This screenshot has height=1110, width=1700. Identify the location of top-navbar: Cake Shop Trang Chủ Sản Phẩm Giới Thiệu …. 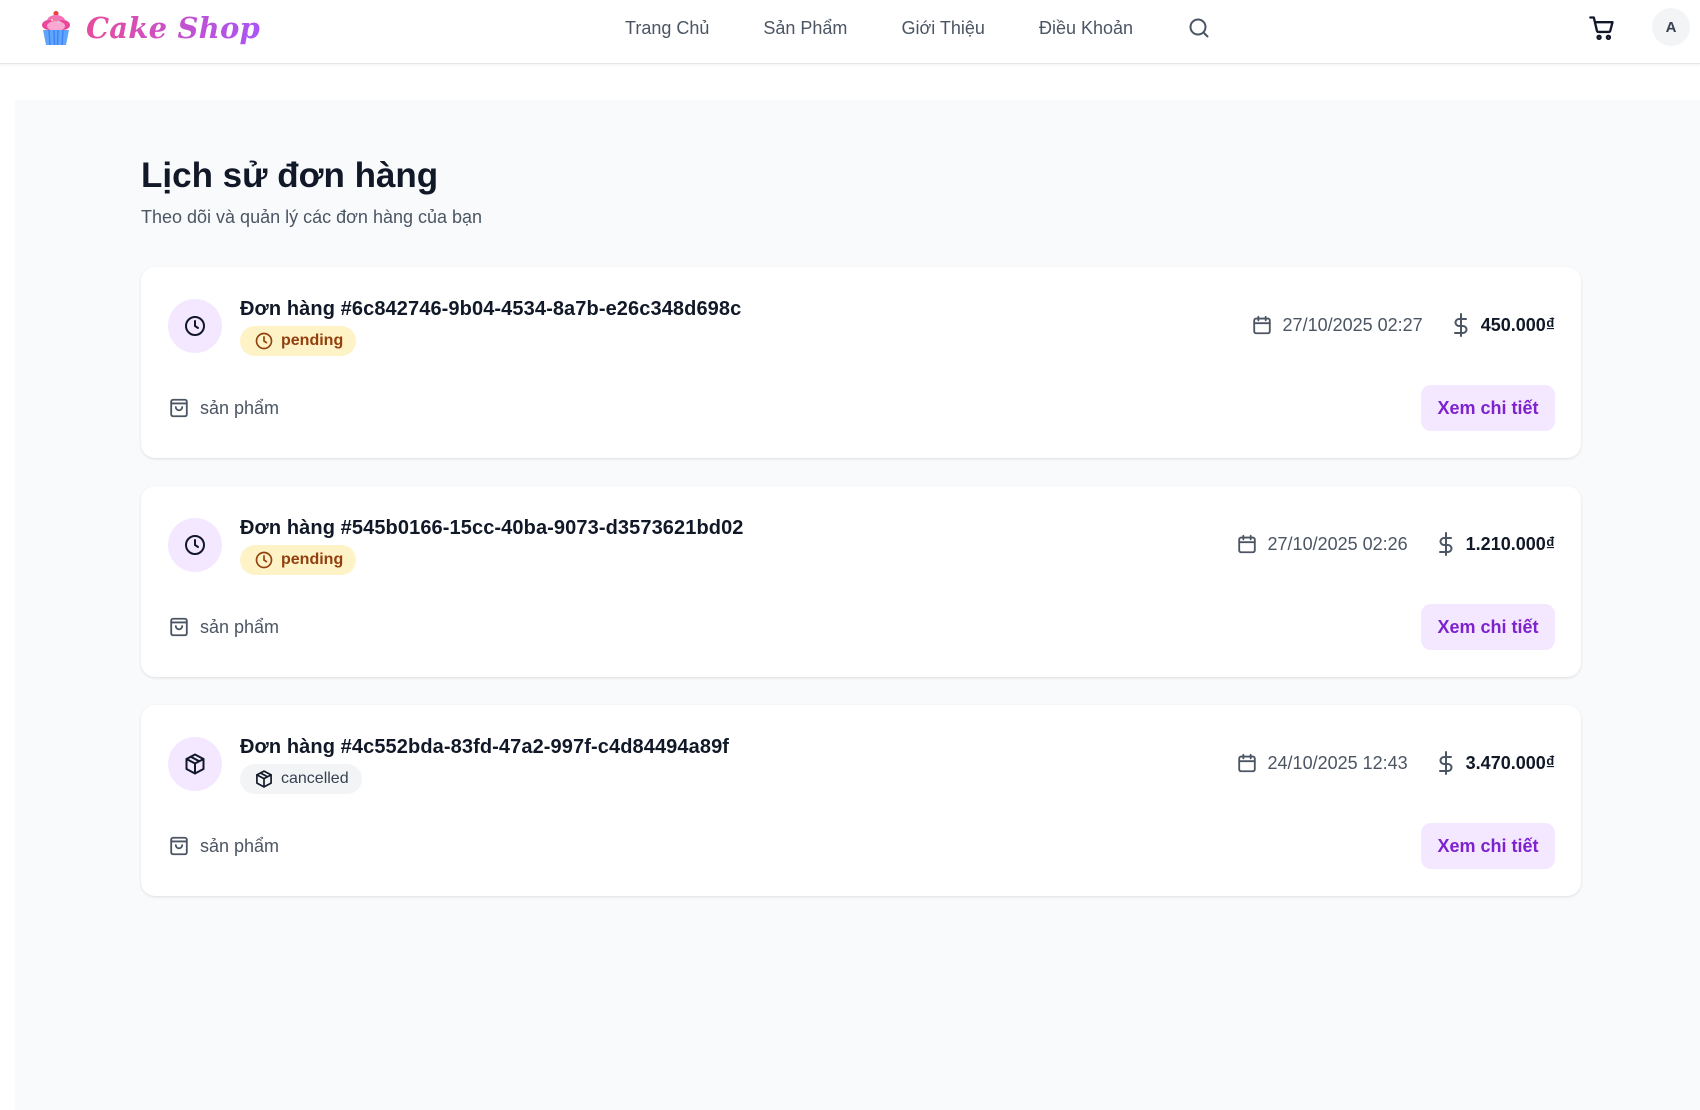
(850, 32).